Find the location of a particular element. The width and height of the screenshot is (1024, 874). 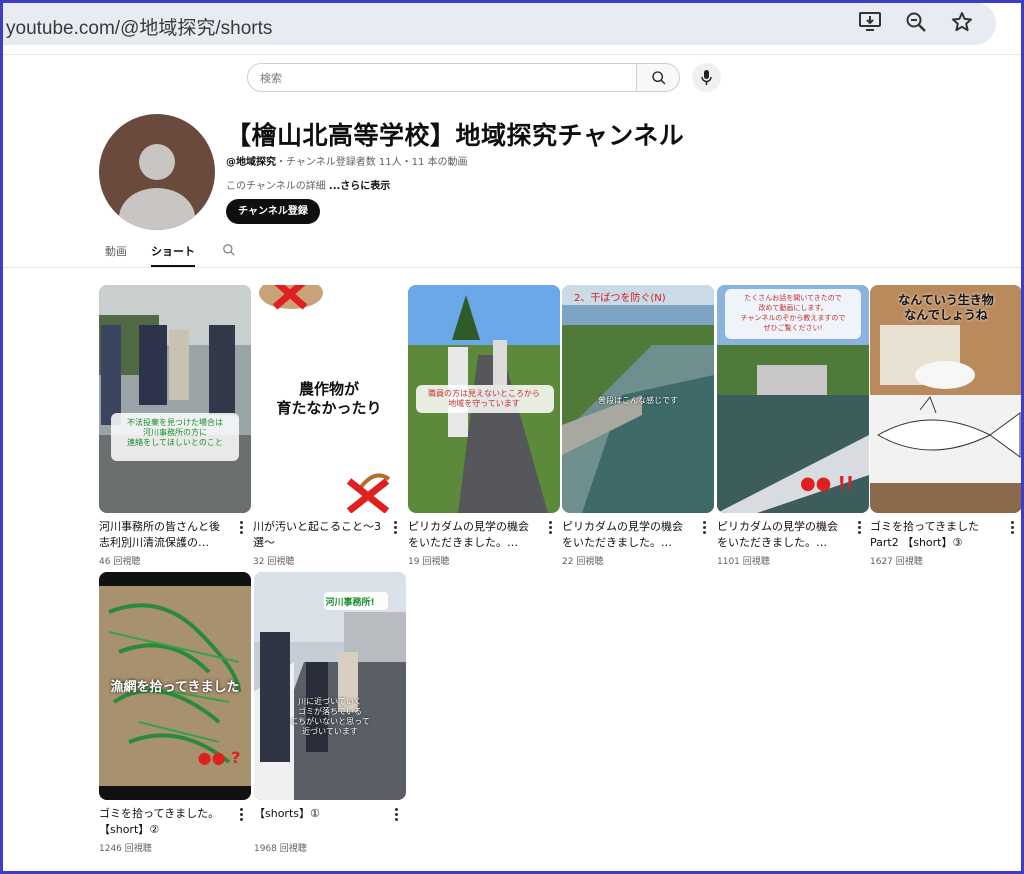

overlay-text: 普段はこんな感じです is located at coordinates (638, 400).